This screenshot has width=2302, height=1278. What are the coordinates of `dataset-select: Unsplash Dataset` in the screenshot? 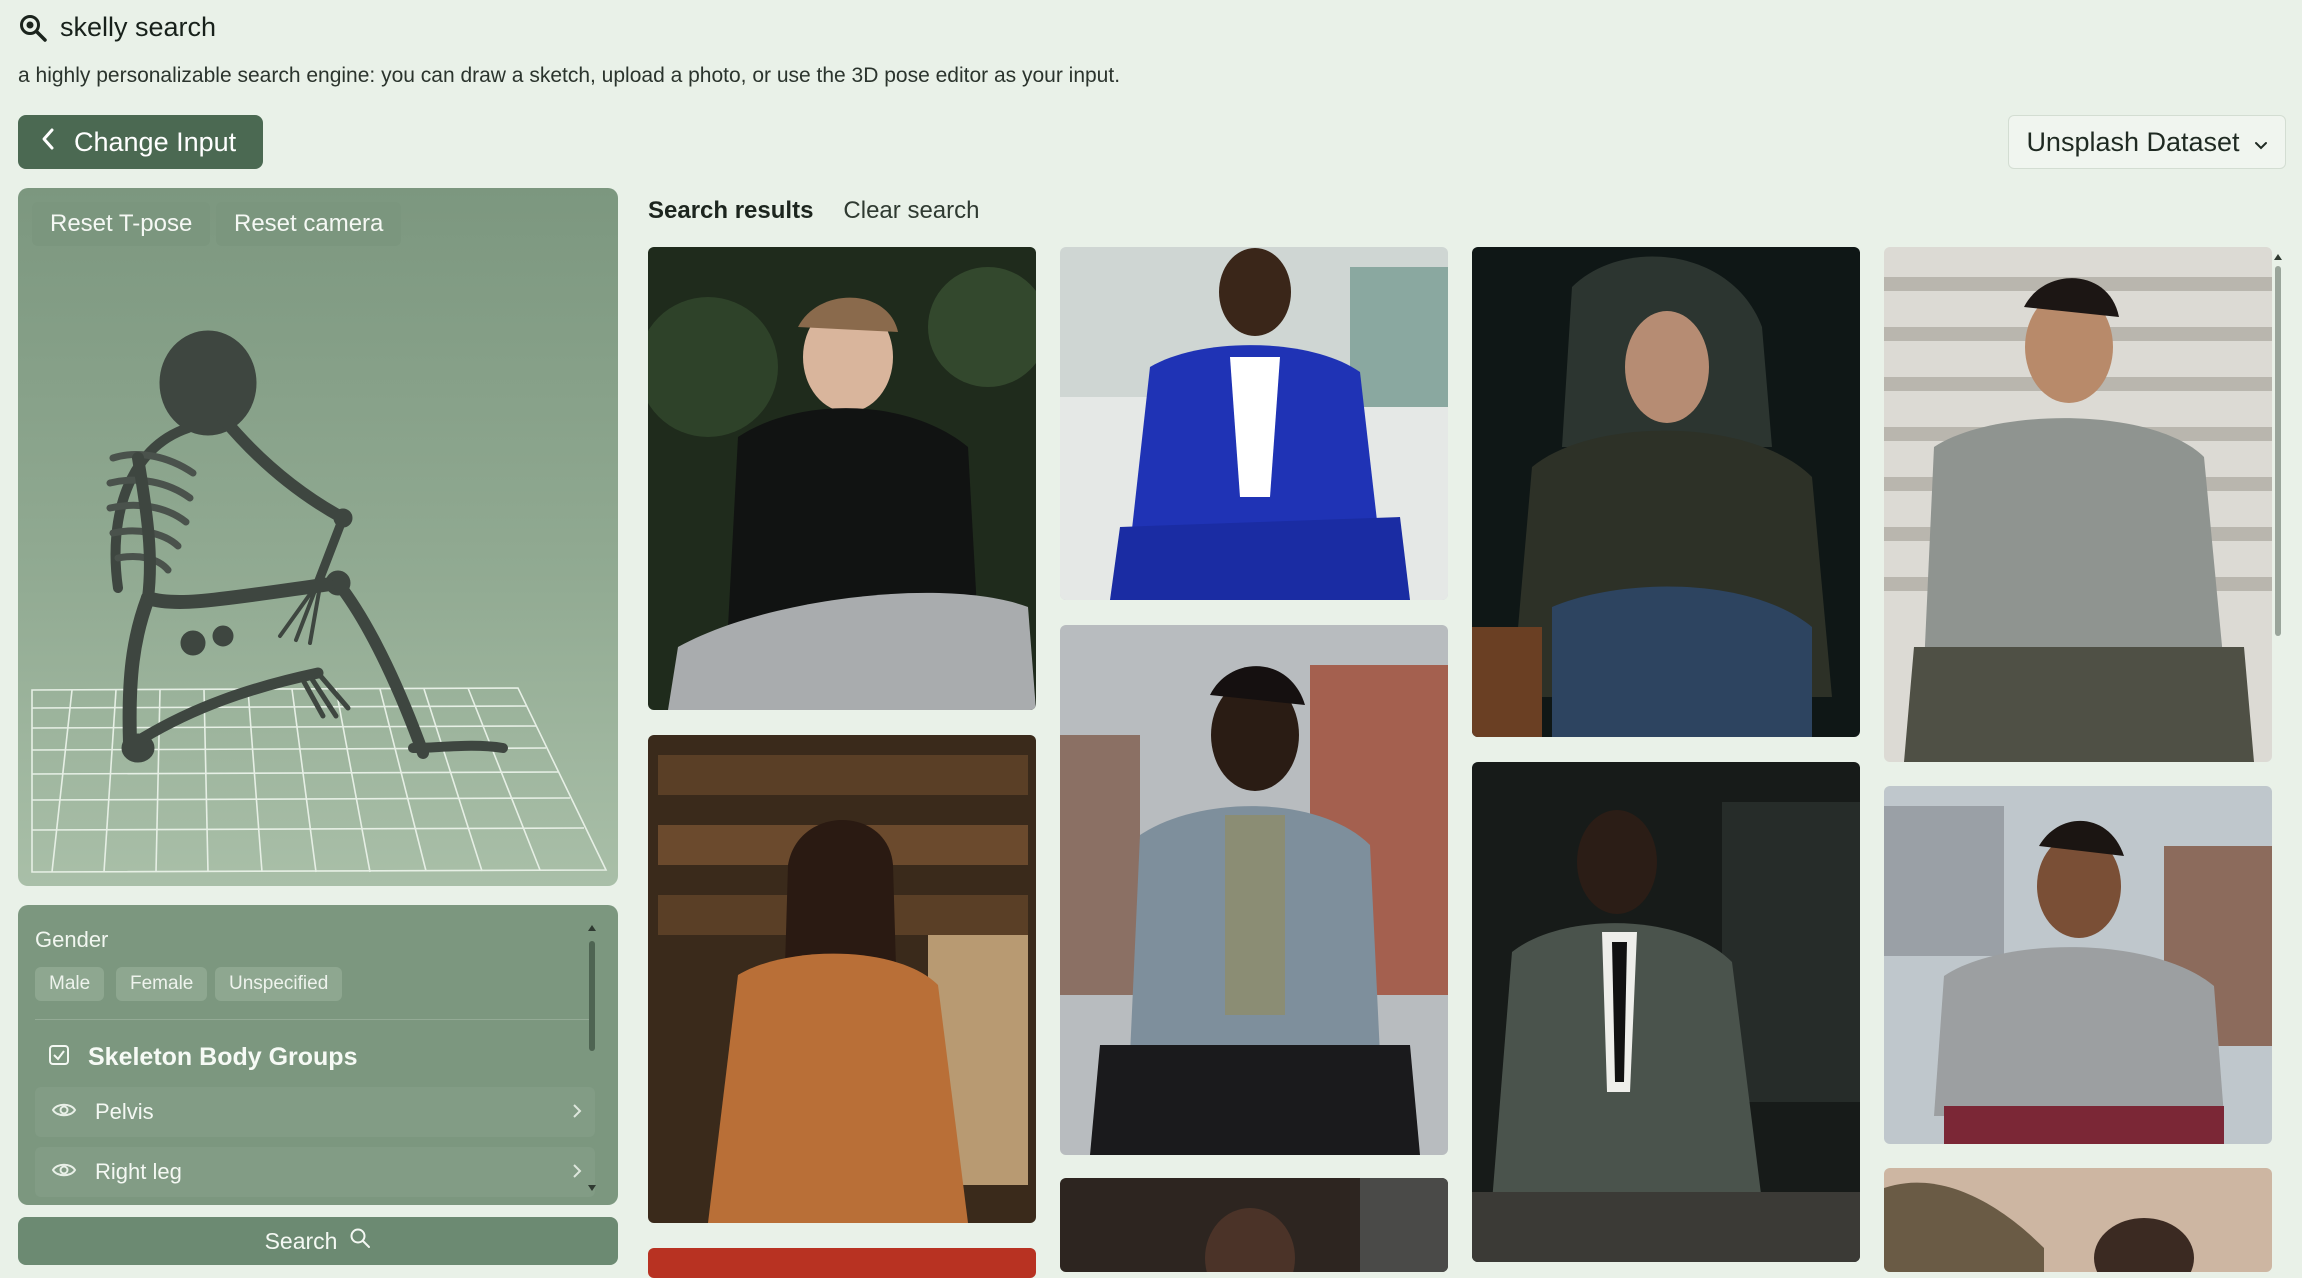 It's located at (2147, 142).